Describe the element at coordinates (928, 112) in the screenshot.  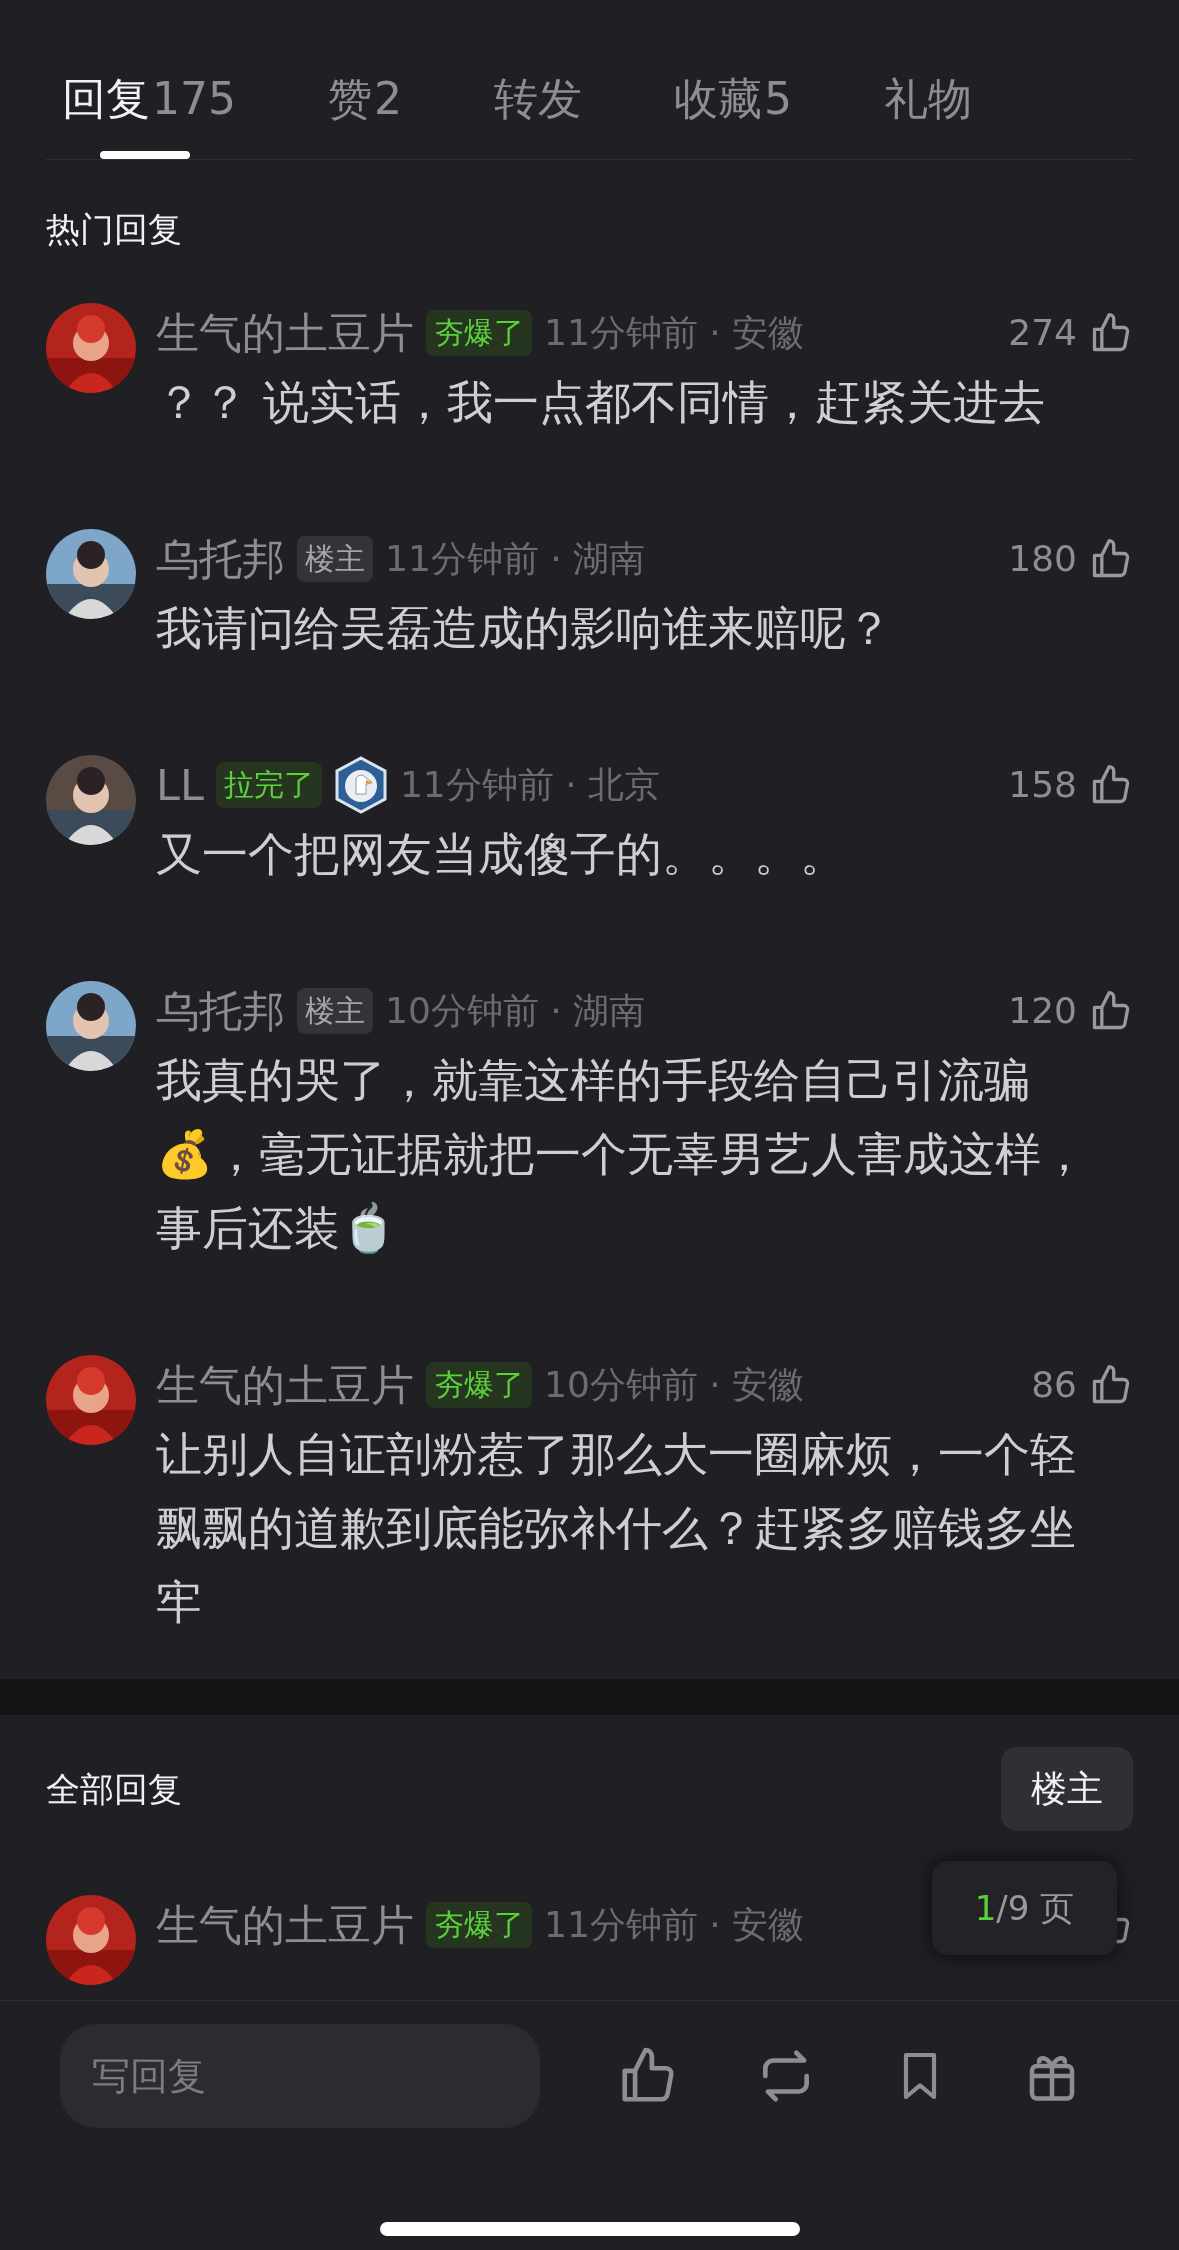
I see `tab: 礼物` at that location.